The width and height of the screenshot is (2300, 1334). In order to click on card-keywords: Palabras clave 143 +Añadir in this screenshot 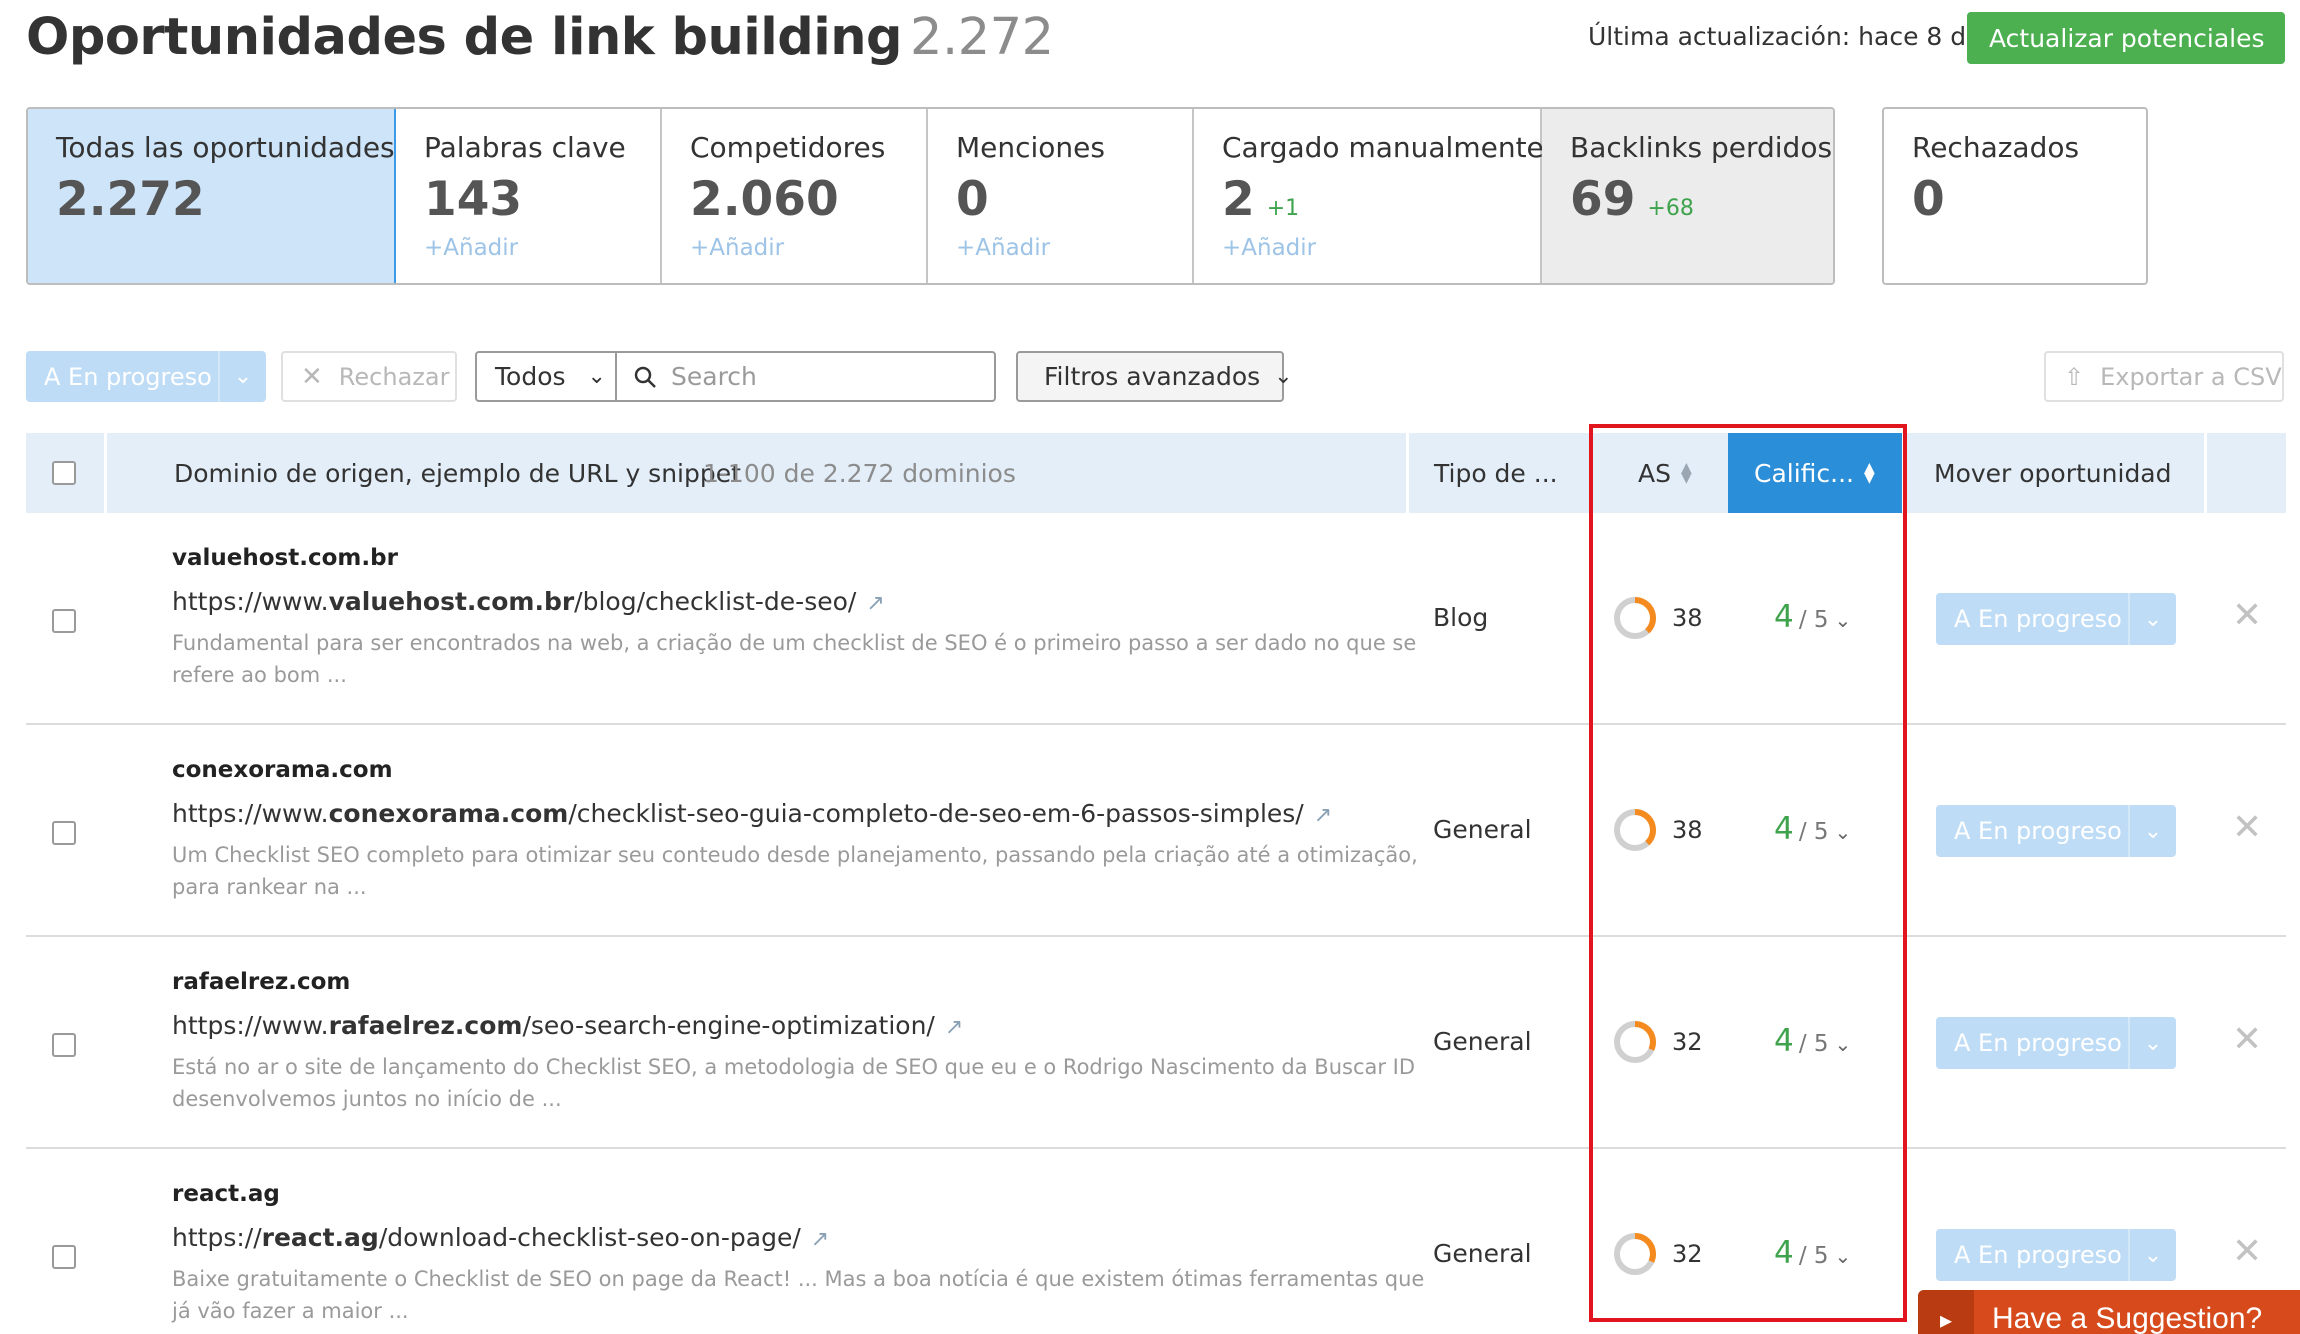, I will do `click(529, 196)`.